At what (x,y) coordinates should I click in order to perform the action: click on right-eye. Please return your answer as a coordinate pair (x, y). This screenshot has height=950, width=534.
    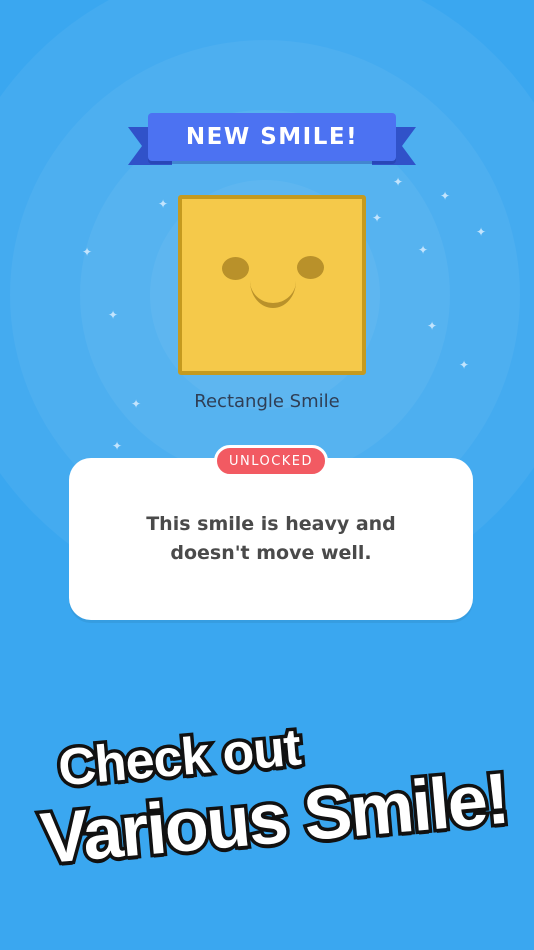
    Looking at the image, I should click on (310, 267).